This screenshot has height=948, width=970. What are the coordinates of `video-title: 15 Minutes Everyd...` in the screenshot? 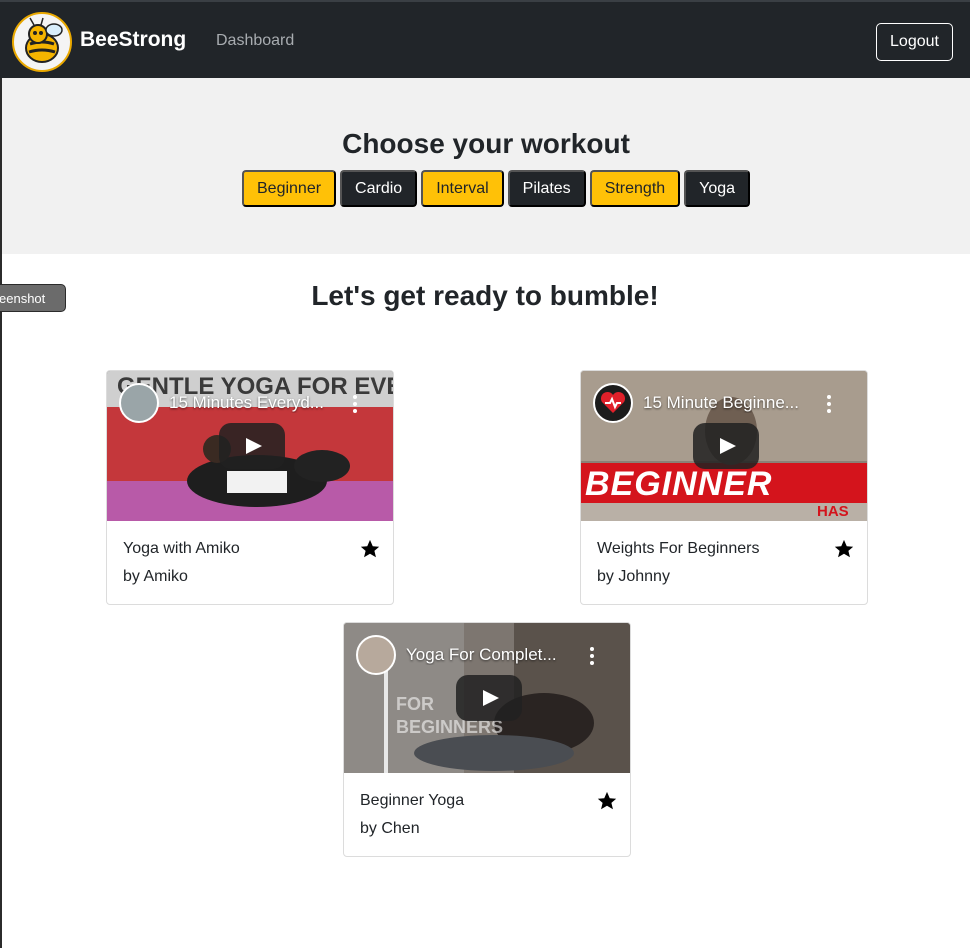 It's located at (259, 403).